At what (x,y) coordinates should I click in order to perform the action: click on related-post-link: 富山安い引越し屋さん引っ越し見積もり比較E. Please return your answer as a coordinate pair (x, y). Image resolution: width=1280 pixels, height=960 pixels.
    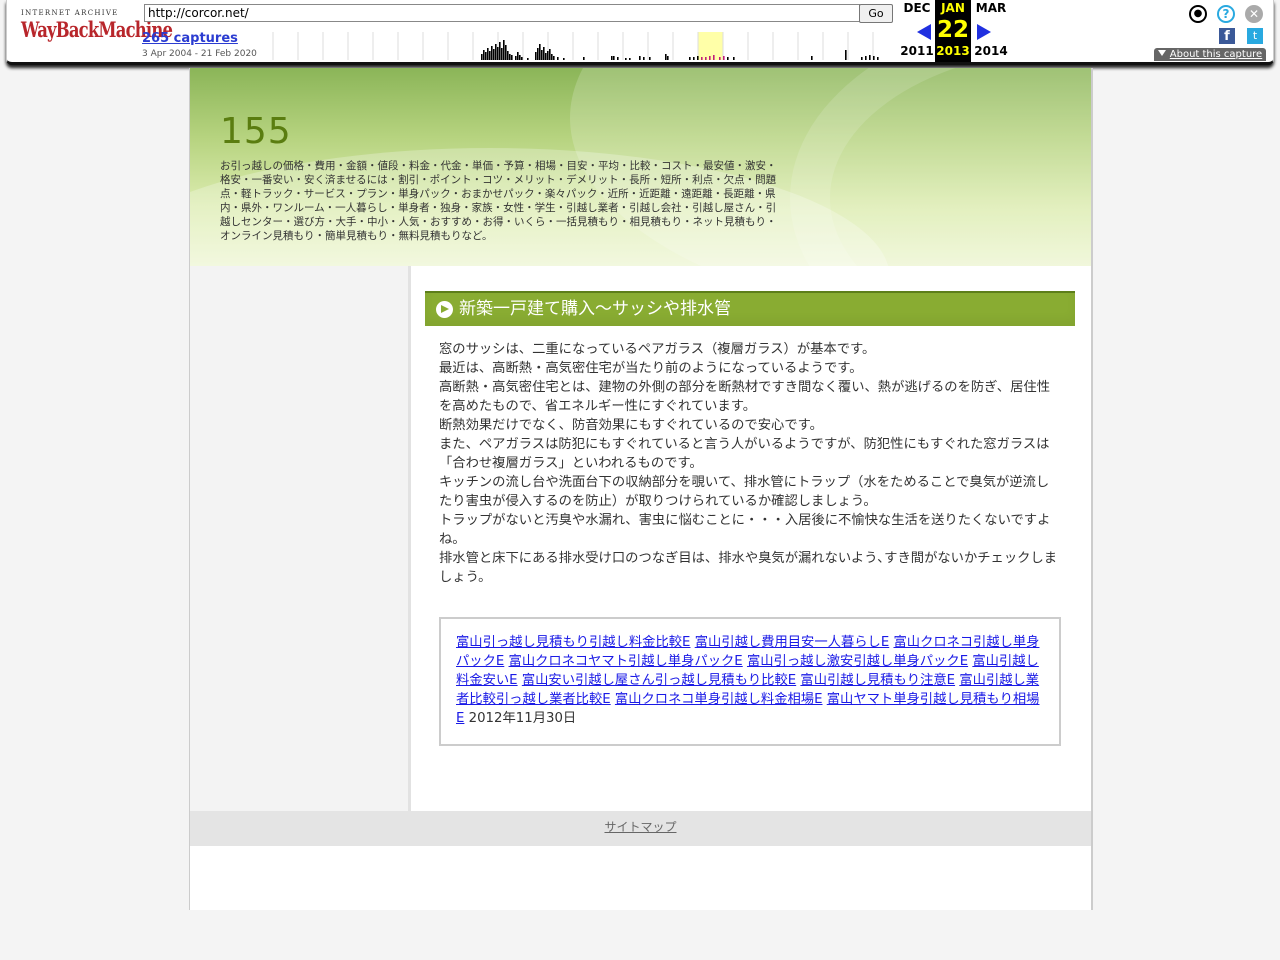
    Looking at the image, I should click on (659, 680).